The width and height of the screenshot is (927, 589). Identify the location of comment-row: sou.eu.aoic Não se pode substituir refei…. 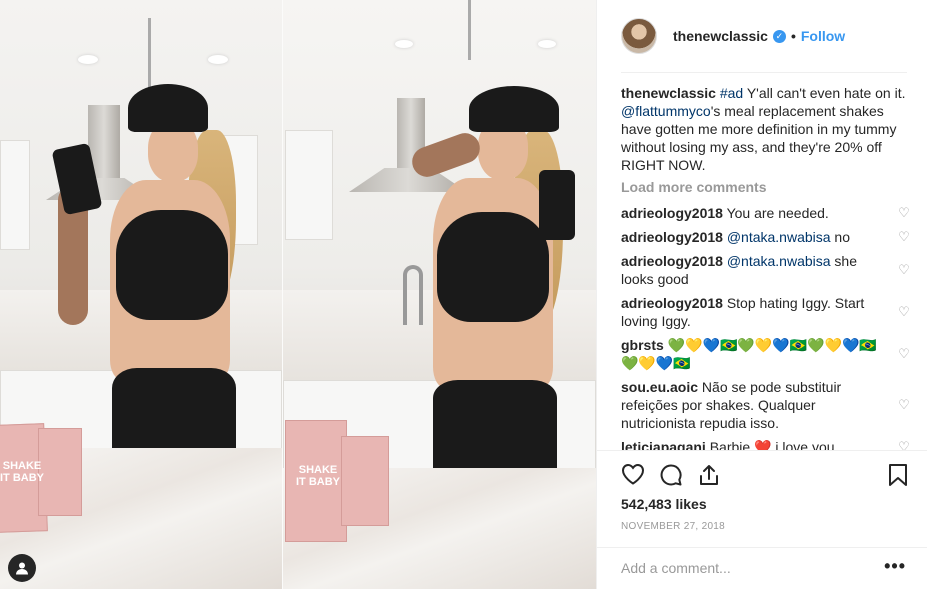
(766, 405).